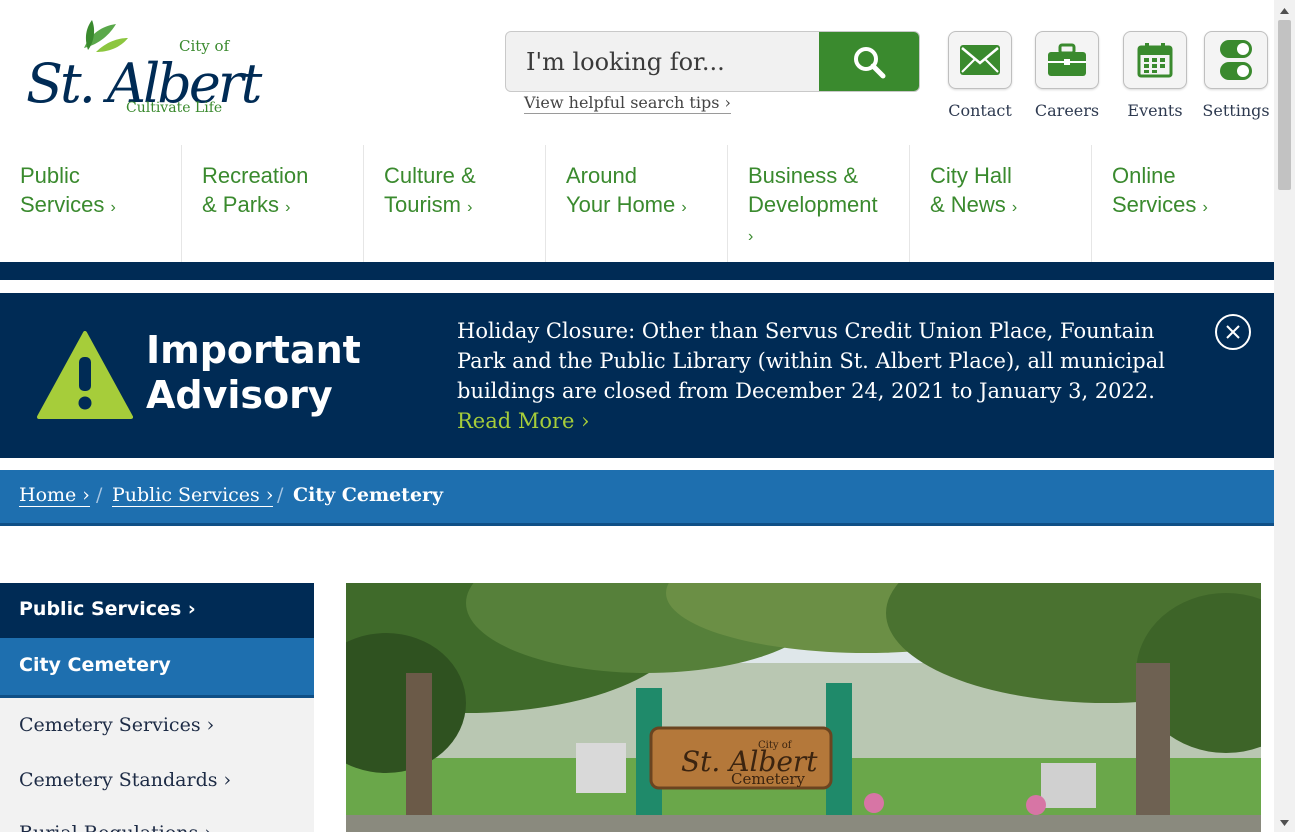 The height and width of the screenshot is (832, 1295). Describe the element at coordinates (157, 668) in the screenshot. I see `side-nav-active-item: City Cemetery` at that location.